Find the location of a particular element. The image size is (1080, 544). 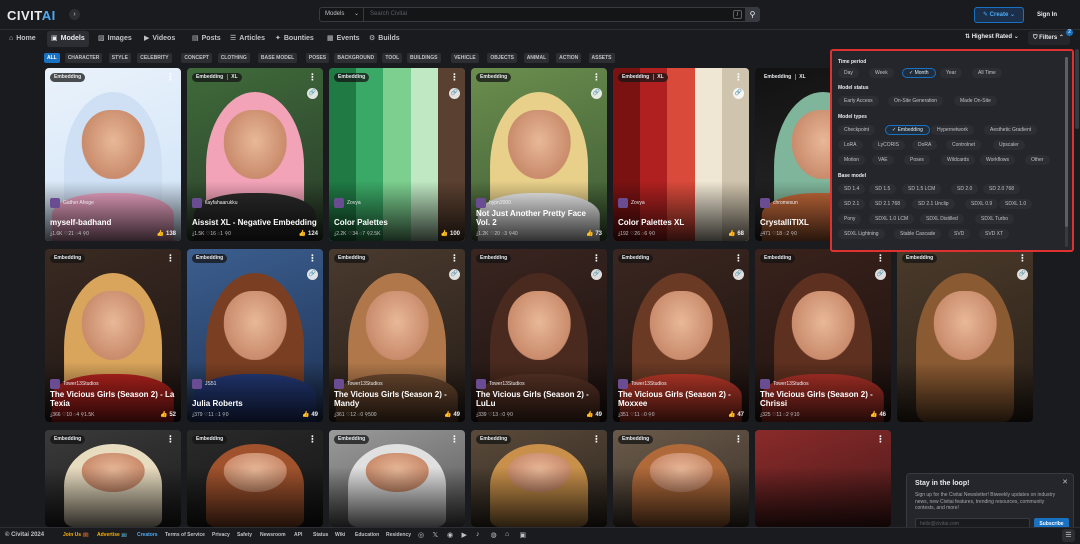

card-title: Aissist XL - Negative Embedding is located at coordinates (254, 222).